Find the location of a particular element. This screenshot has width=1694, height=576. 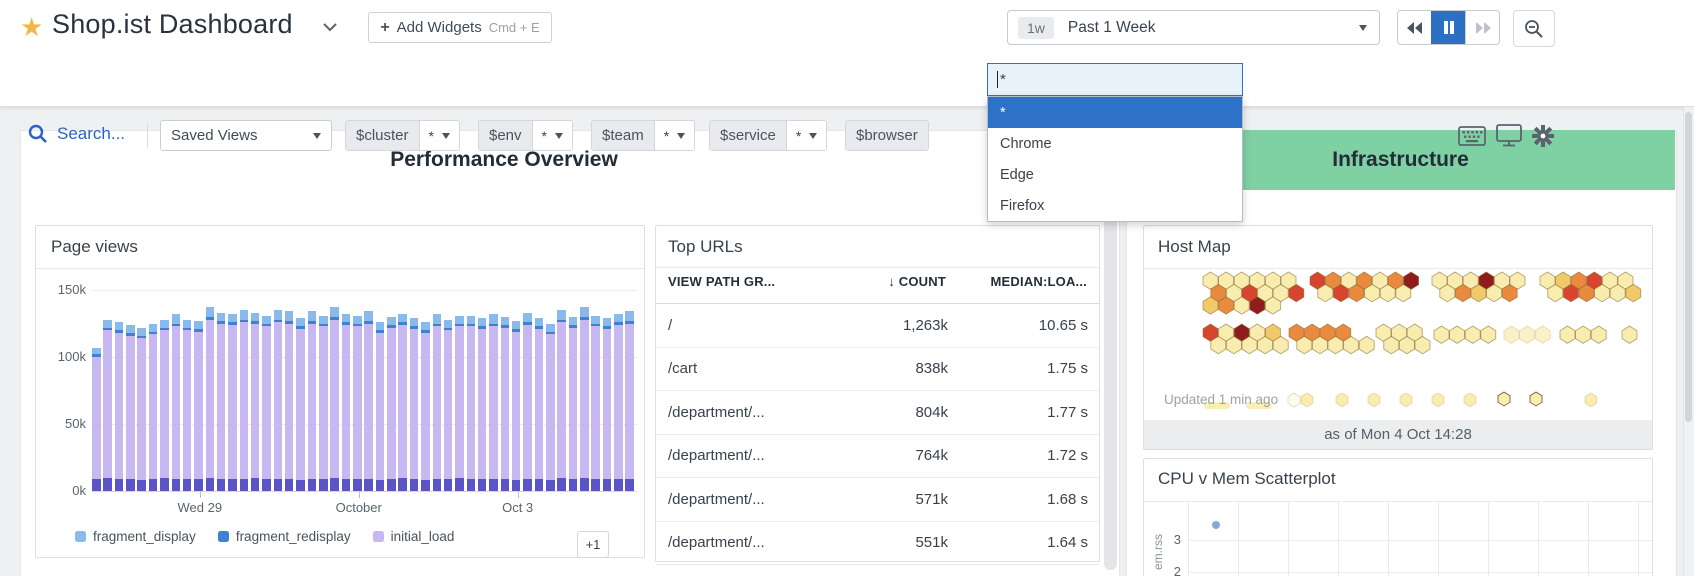

group-title: Performance Overview is located at coordinates (504, 159).